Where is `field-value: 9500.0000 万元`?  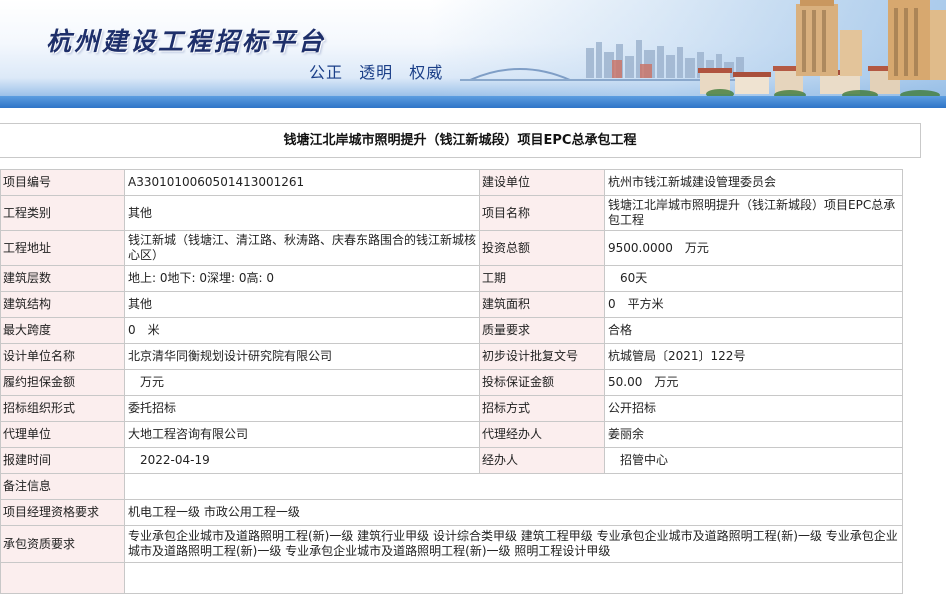 field-value: 9500.0000 万元 is located at coordinates (753, 248).